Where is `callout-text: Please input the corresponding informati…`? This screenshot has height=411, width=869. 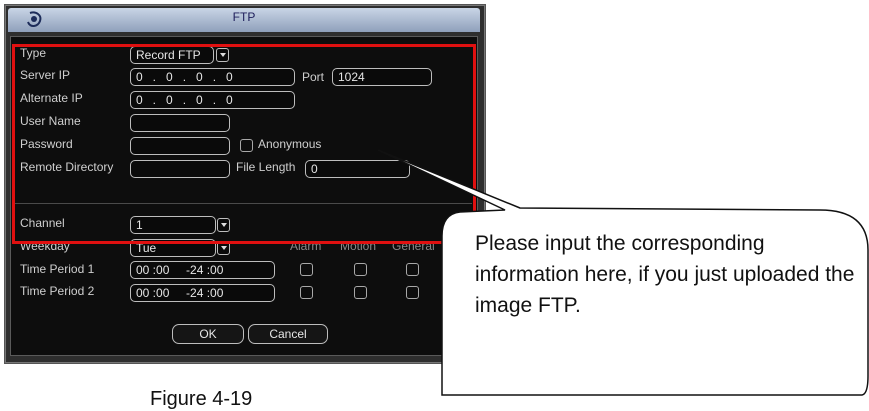
callout-text: Please input the corresponding informati… is located at coordinates (665, 274).